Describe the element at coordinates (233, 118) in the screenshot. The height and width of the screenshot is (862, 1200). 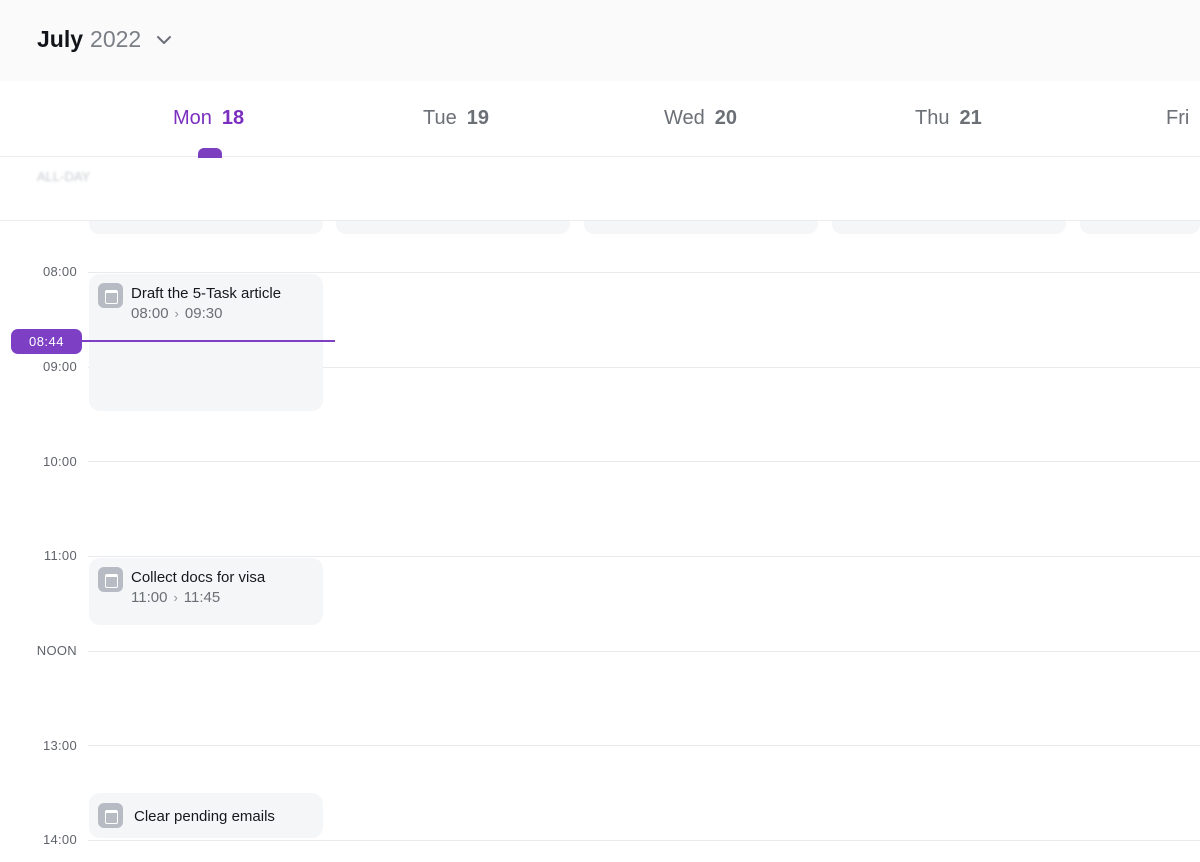
I see `day-number: 18` at that location.